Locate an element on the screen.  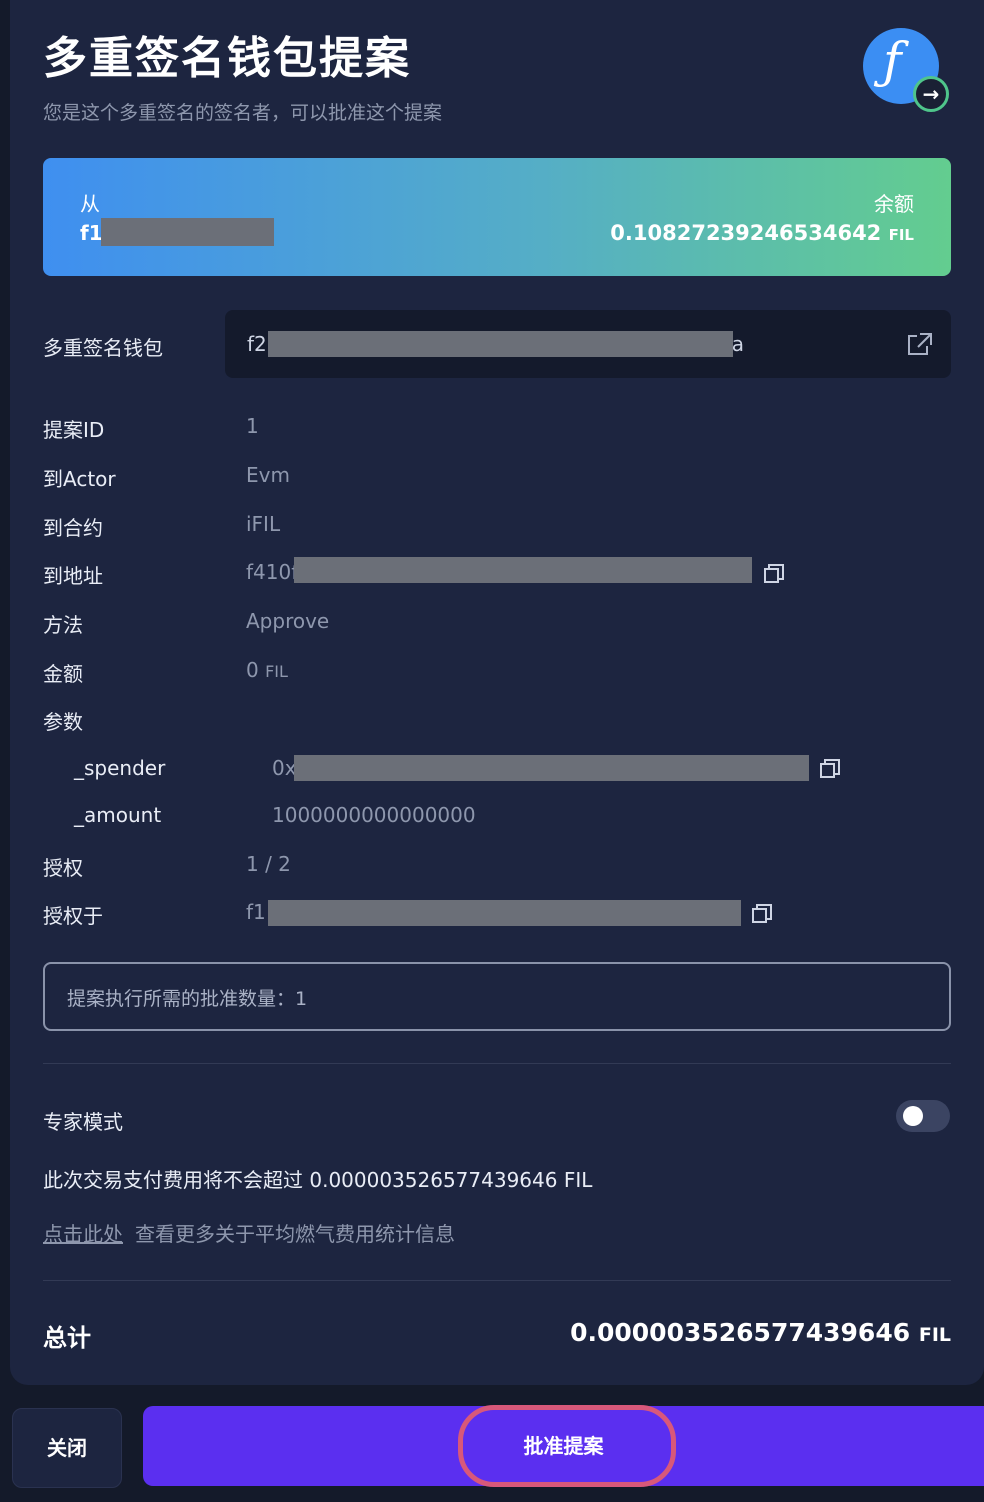
page-title: 多重签名钱包提案 is located at coordinates (227, 58).